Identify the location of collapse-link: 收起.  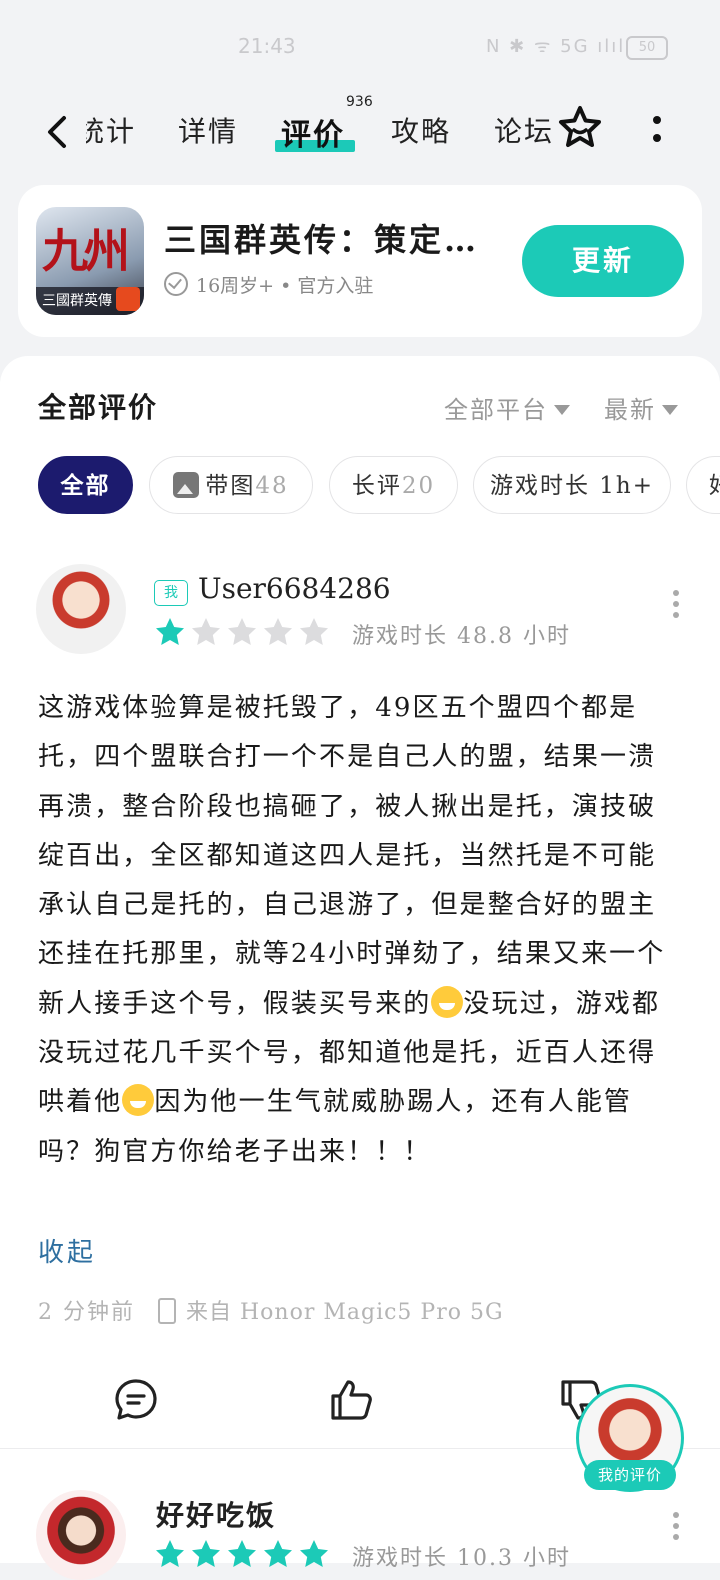
(67, 1250).